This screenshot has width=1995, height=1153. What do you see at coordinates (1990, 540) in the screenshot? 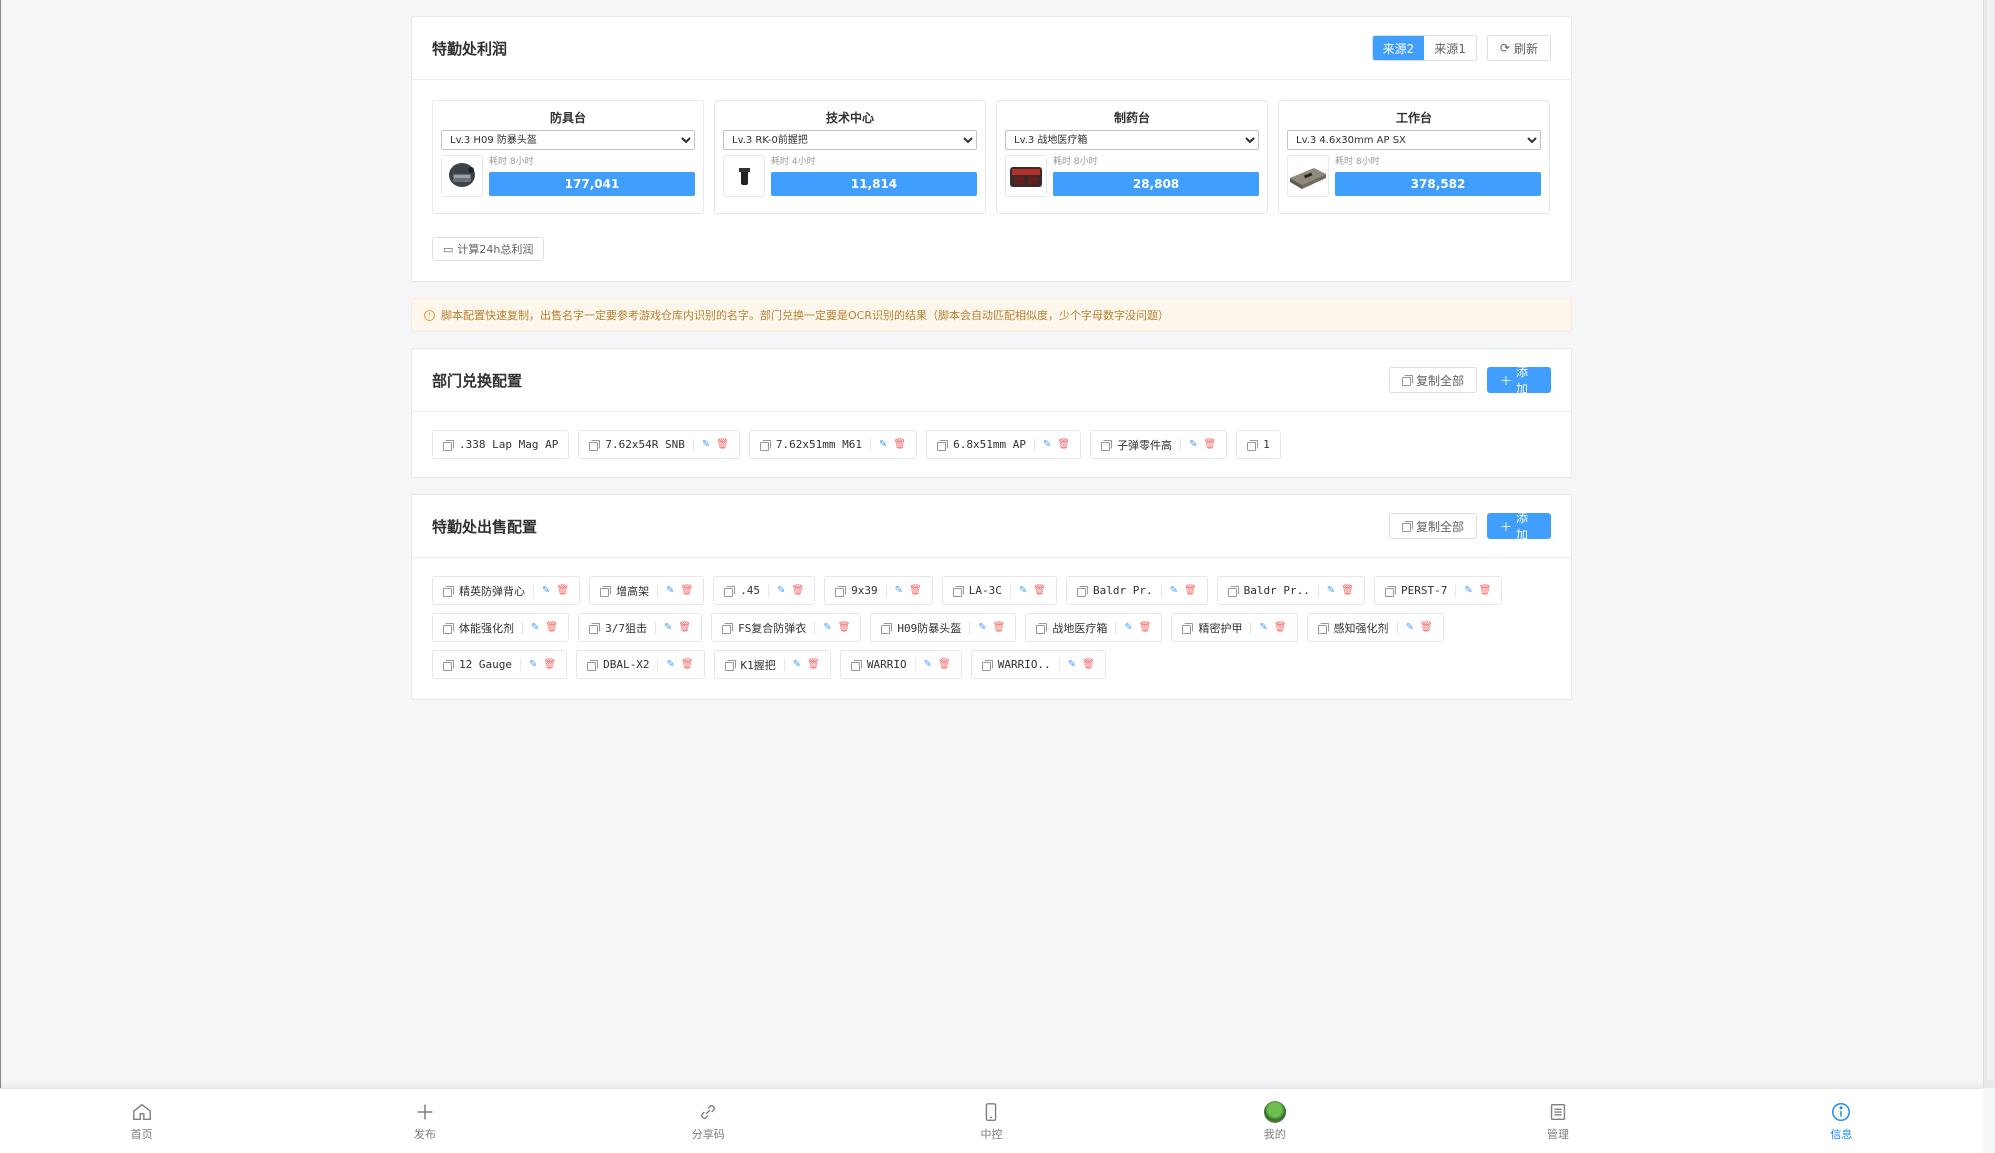
I see `scrollbar-thumb` at bounding box center [1990, 540].